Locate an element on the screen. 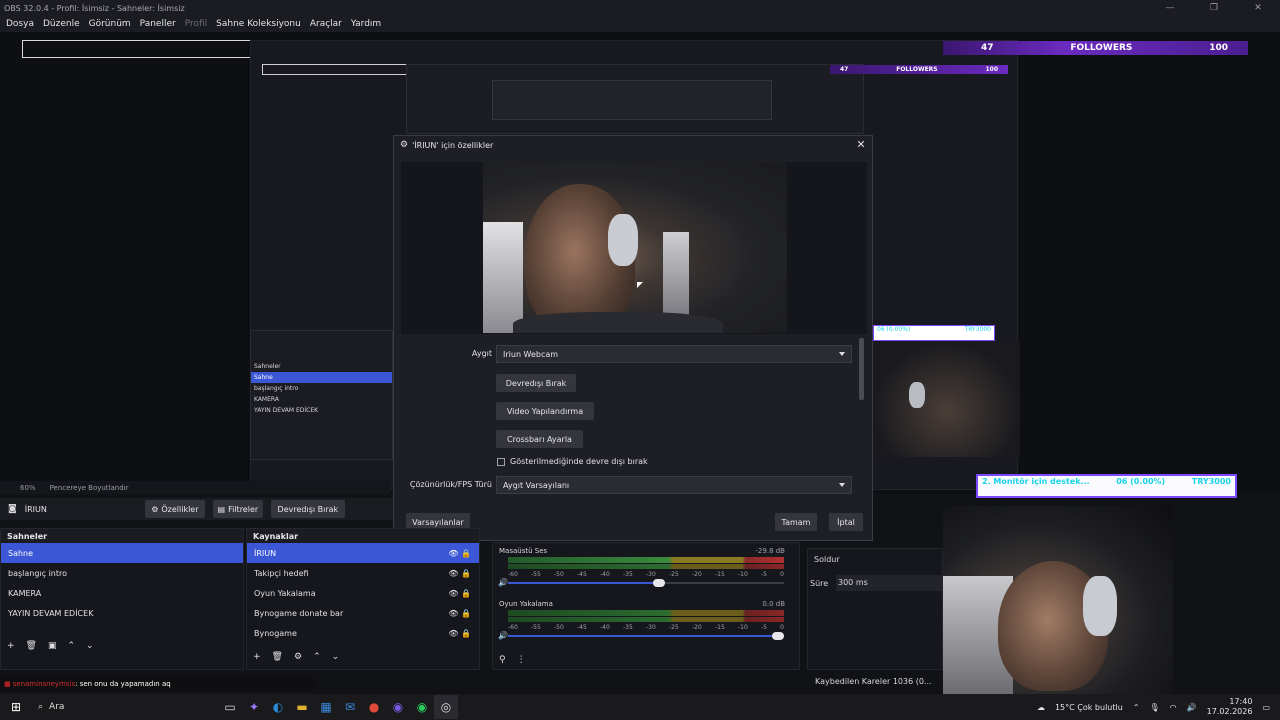  tick-label: -50 is located at coordinates (559, 627).